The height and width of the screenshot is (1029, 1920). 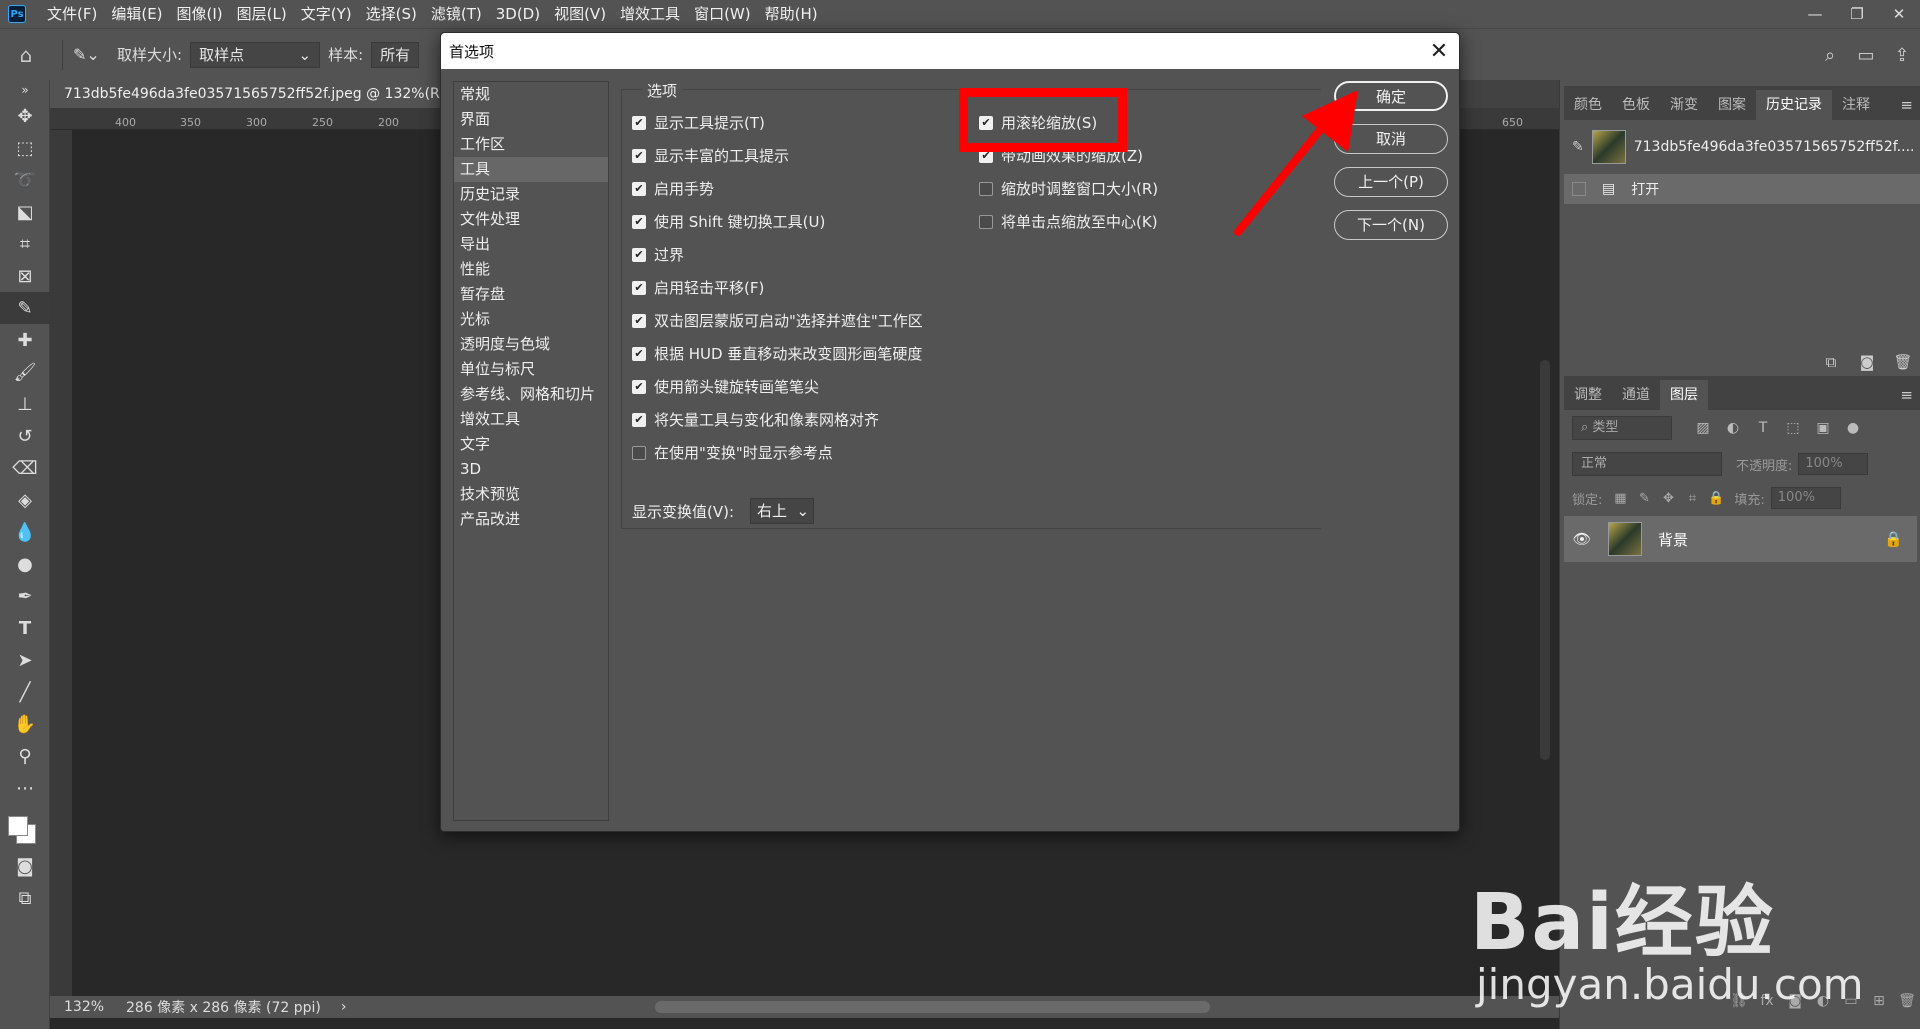 What do you see at coordinates (791, 14) in the screenshot?
I see `menu-help: 帮助(H)` at bounding box center [791, 14].